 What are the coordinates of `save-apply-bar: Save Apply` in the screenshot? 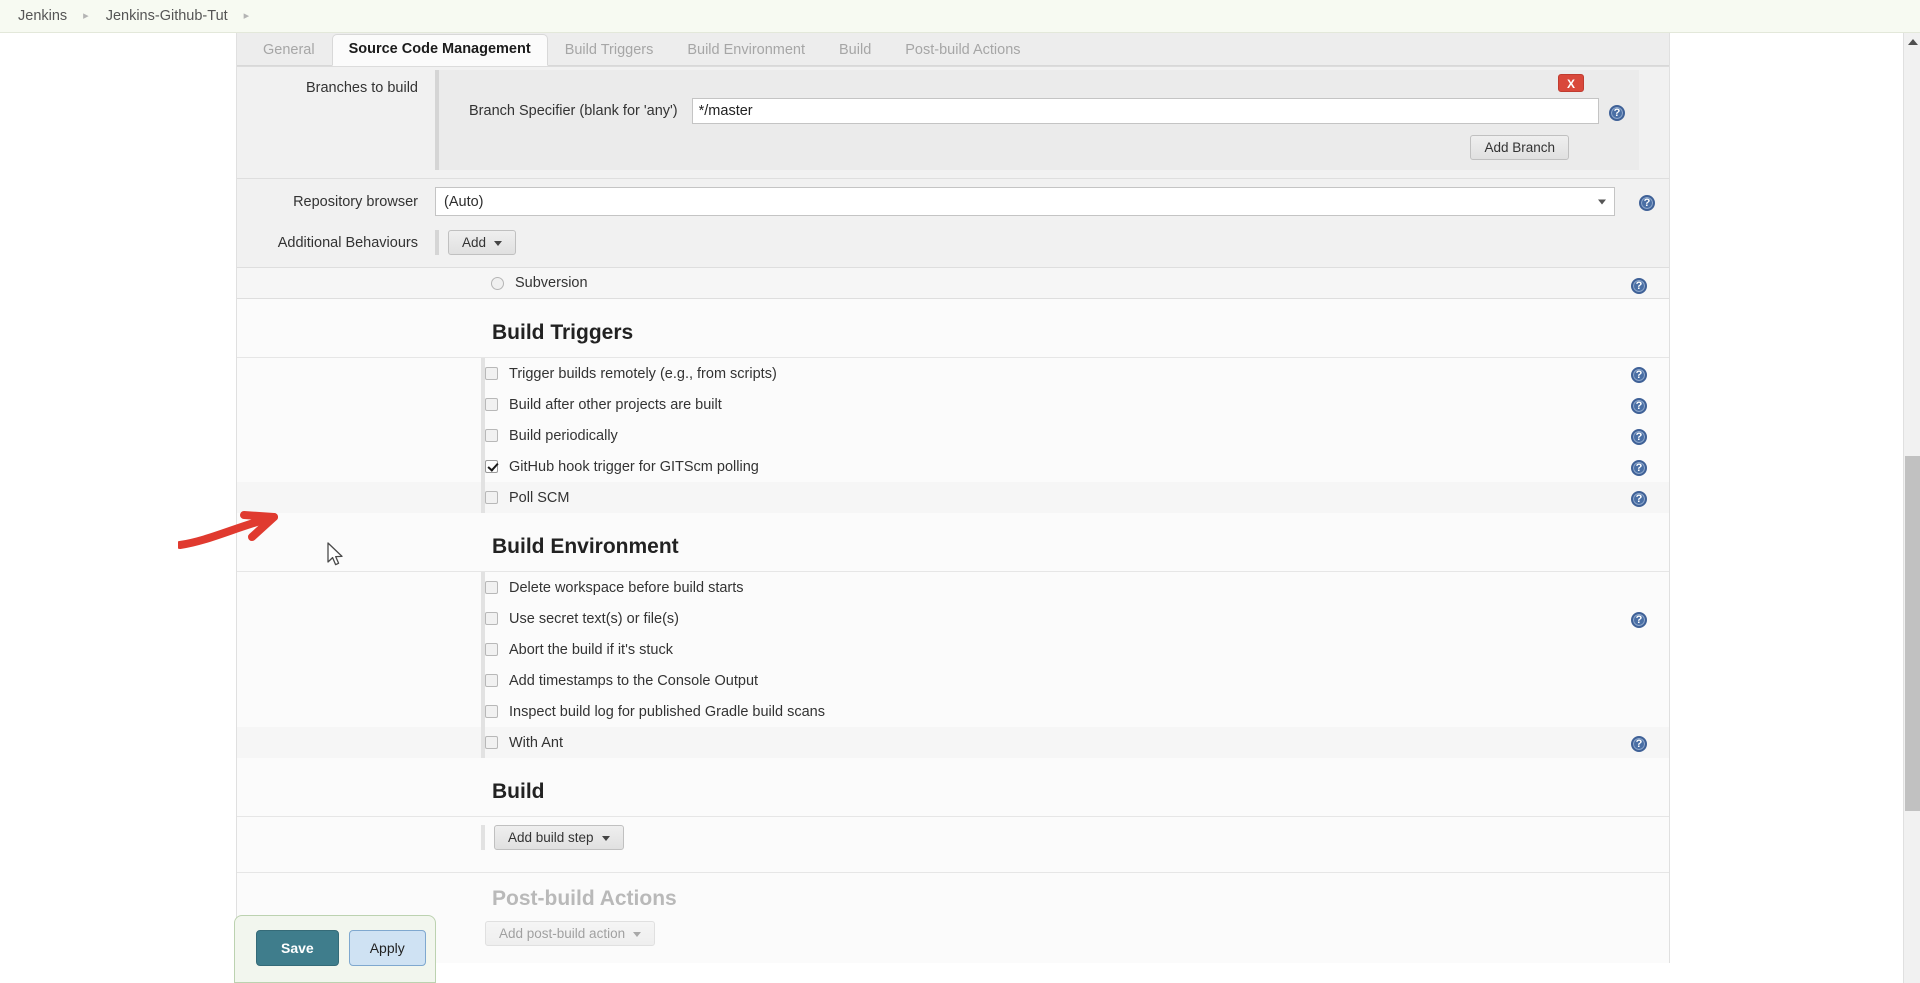 It's located at (335, 949).